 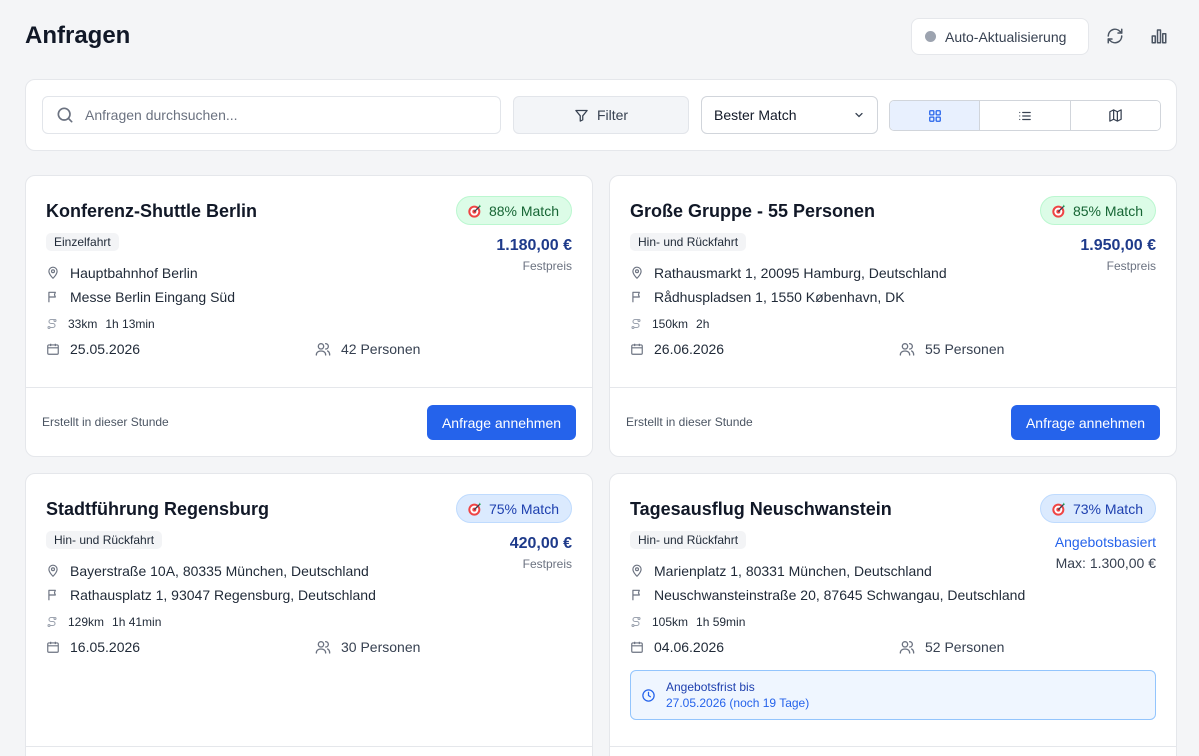 I want to click on date-row: 04.06.2026, so click(x=677, y=647).